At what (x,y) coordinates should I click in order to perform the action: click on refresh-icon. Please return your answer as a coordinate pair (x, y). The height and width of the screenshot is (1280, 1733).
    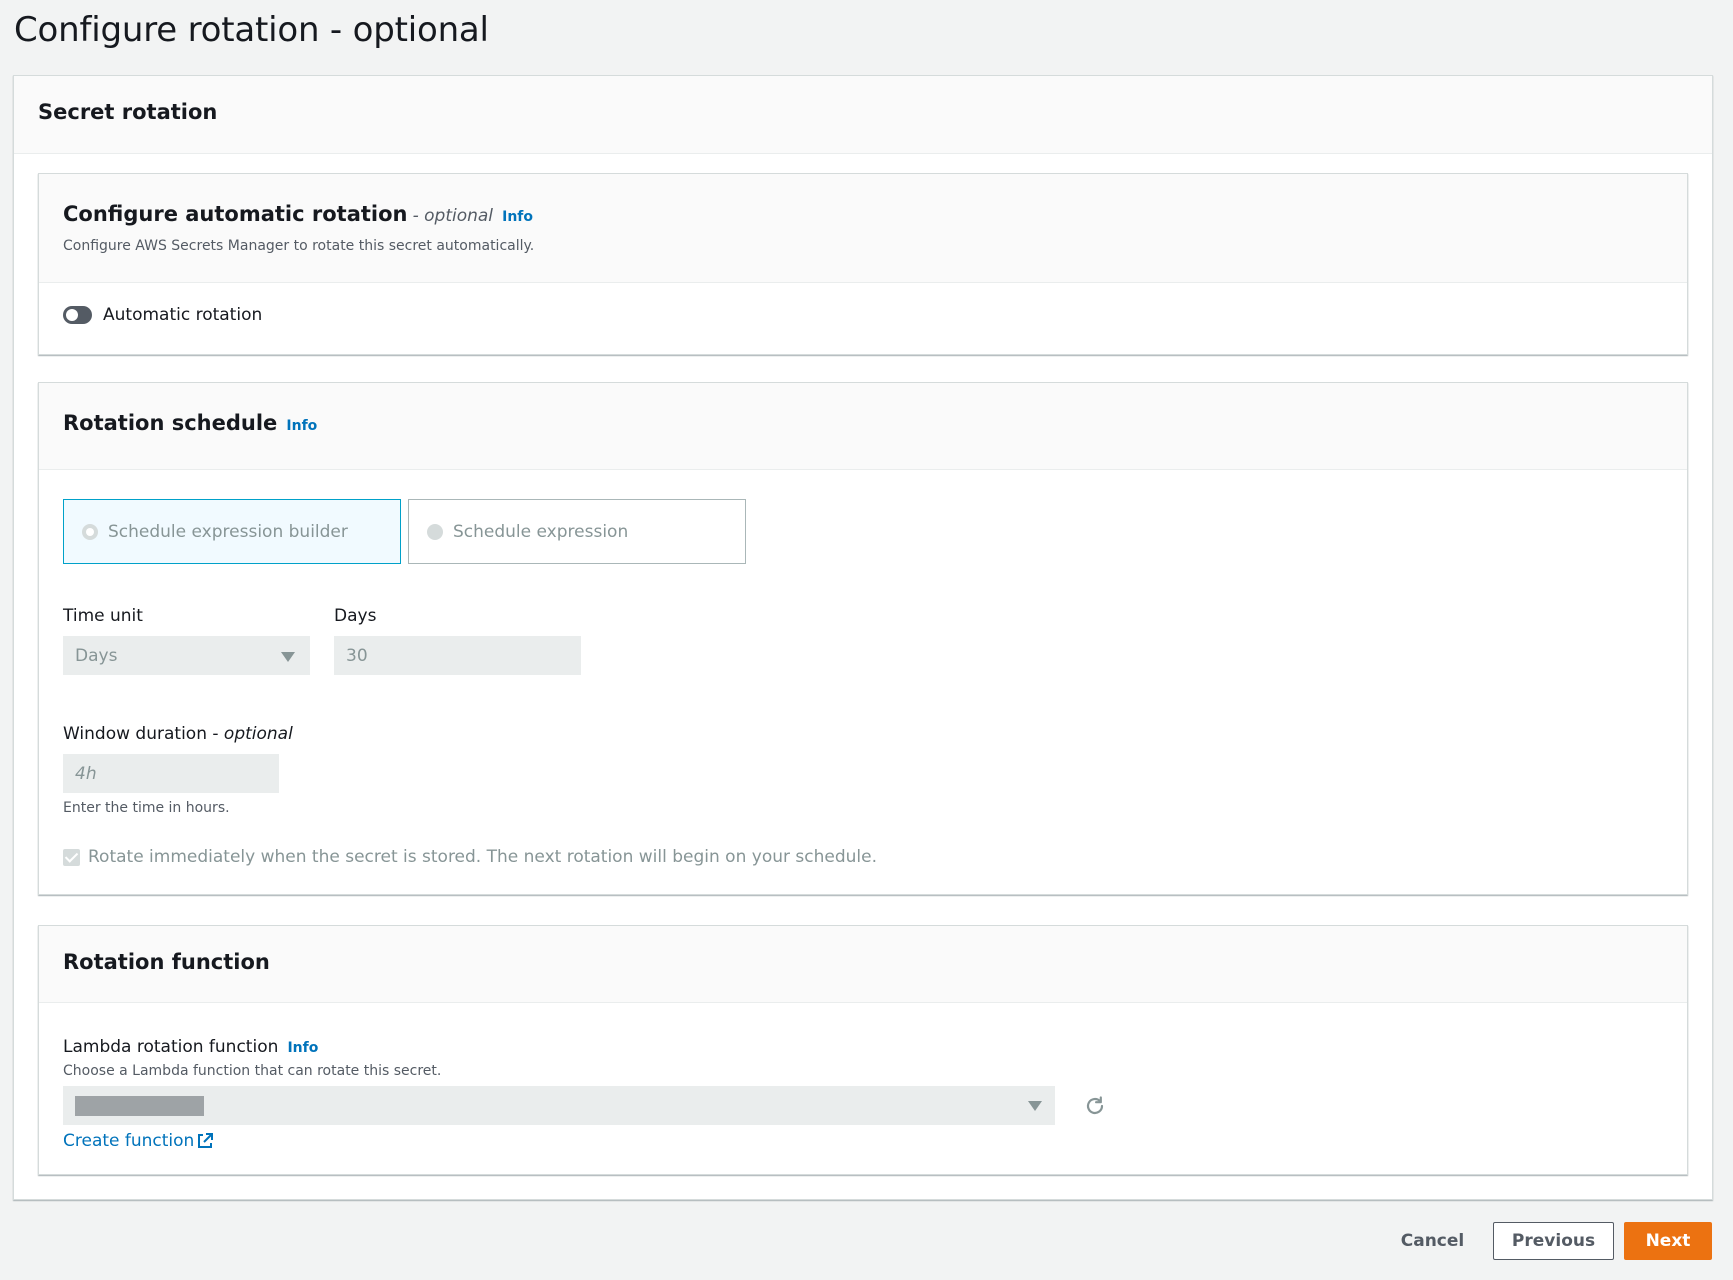
    Looking at the image, I should click on (1095, 1106).